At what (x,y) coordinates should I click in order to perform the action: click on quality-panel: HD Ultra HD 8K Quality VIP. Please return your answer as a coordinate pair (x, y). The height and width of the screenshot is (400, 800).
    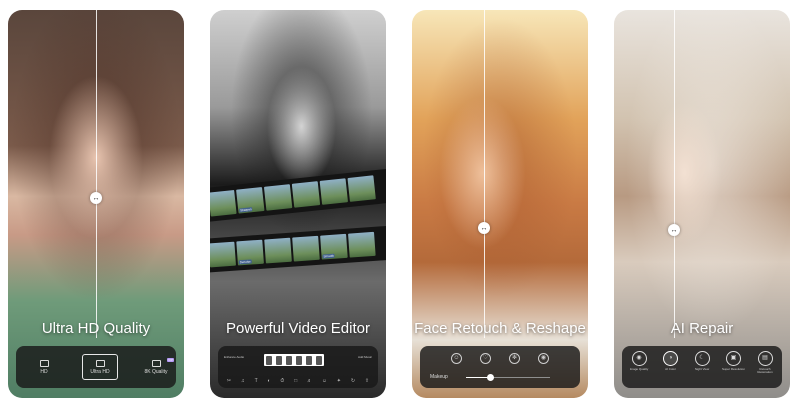
    Looking at the image, I should click on (96, 367).